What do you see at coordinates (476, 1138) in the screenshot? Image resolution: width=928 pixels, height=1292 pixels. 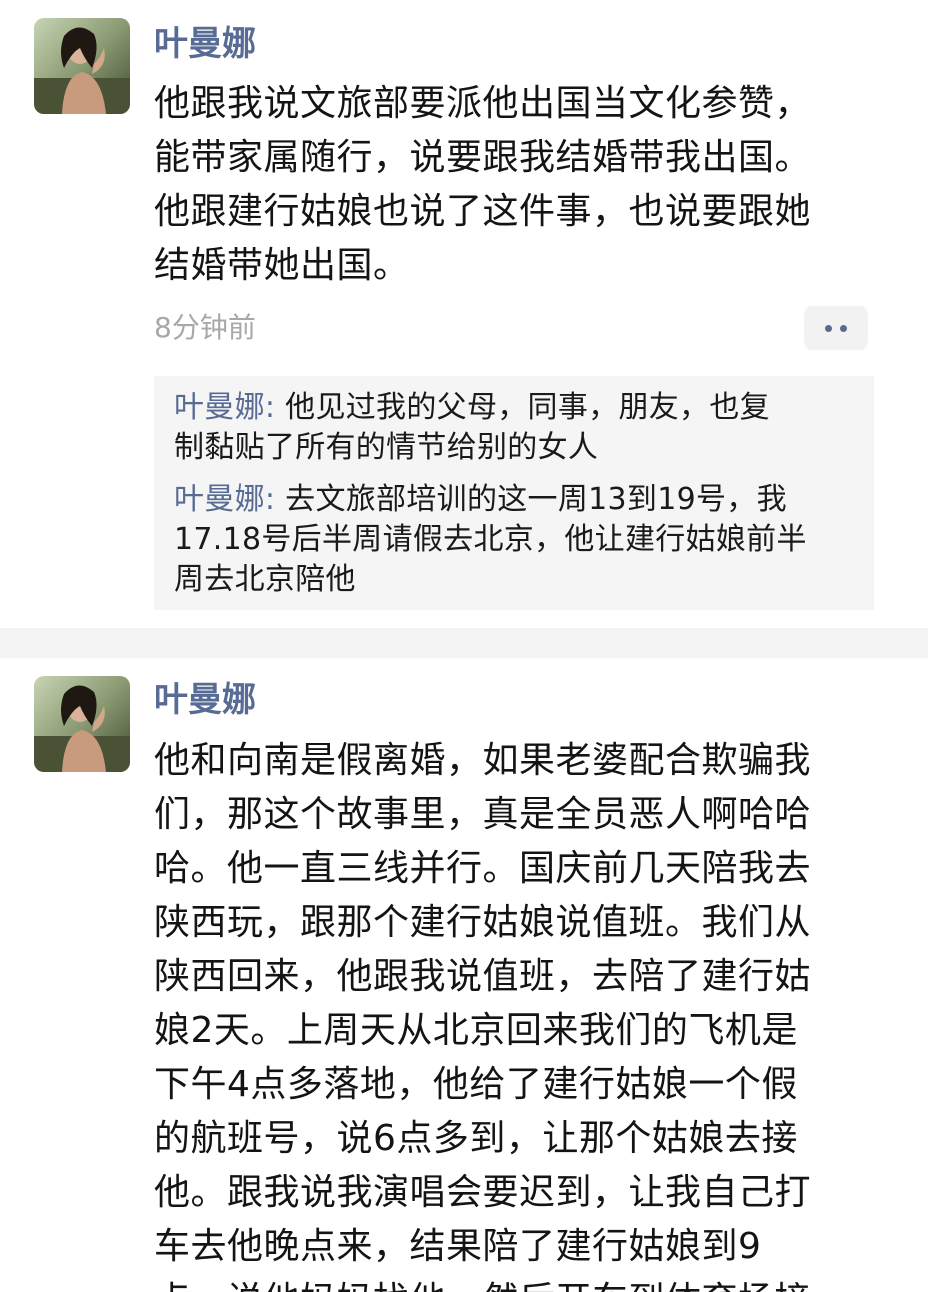 I see `post-text-line: 的航班号，说6点多到，让那个姑娘去接` at bounding box center [476, 1138].